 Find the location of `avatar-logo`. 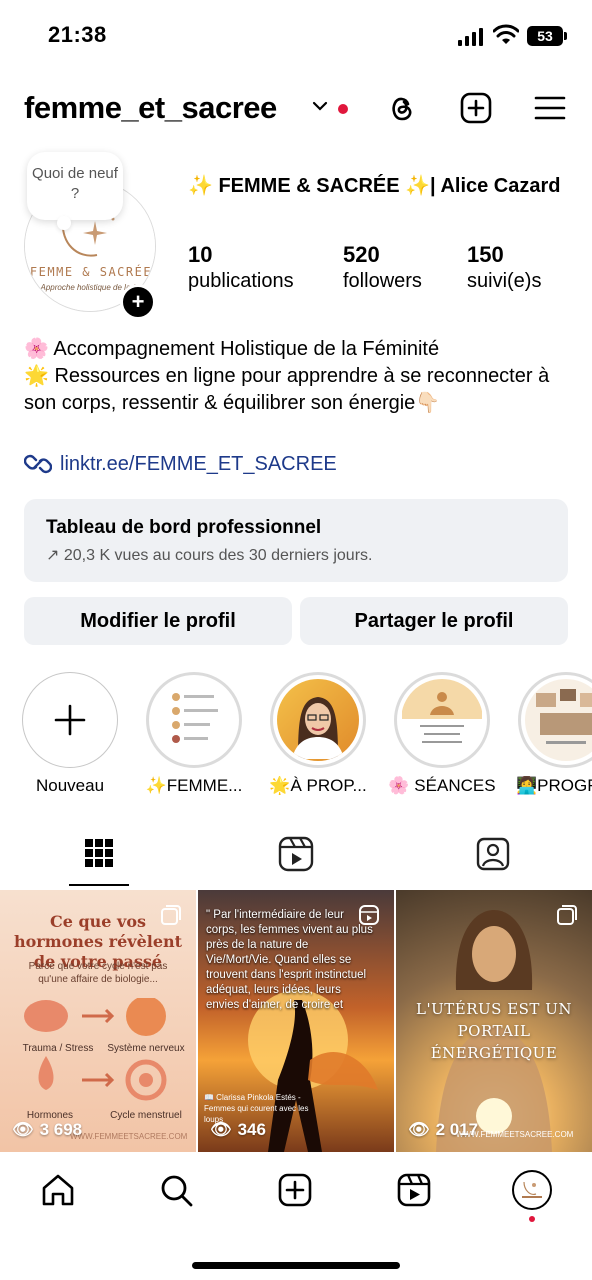

avatar-logo is located at coordinates (532, 1189).